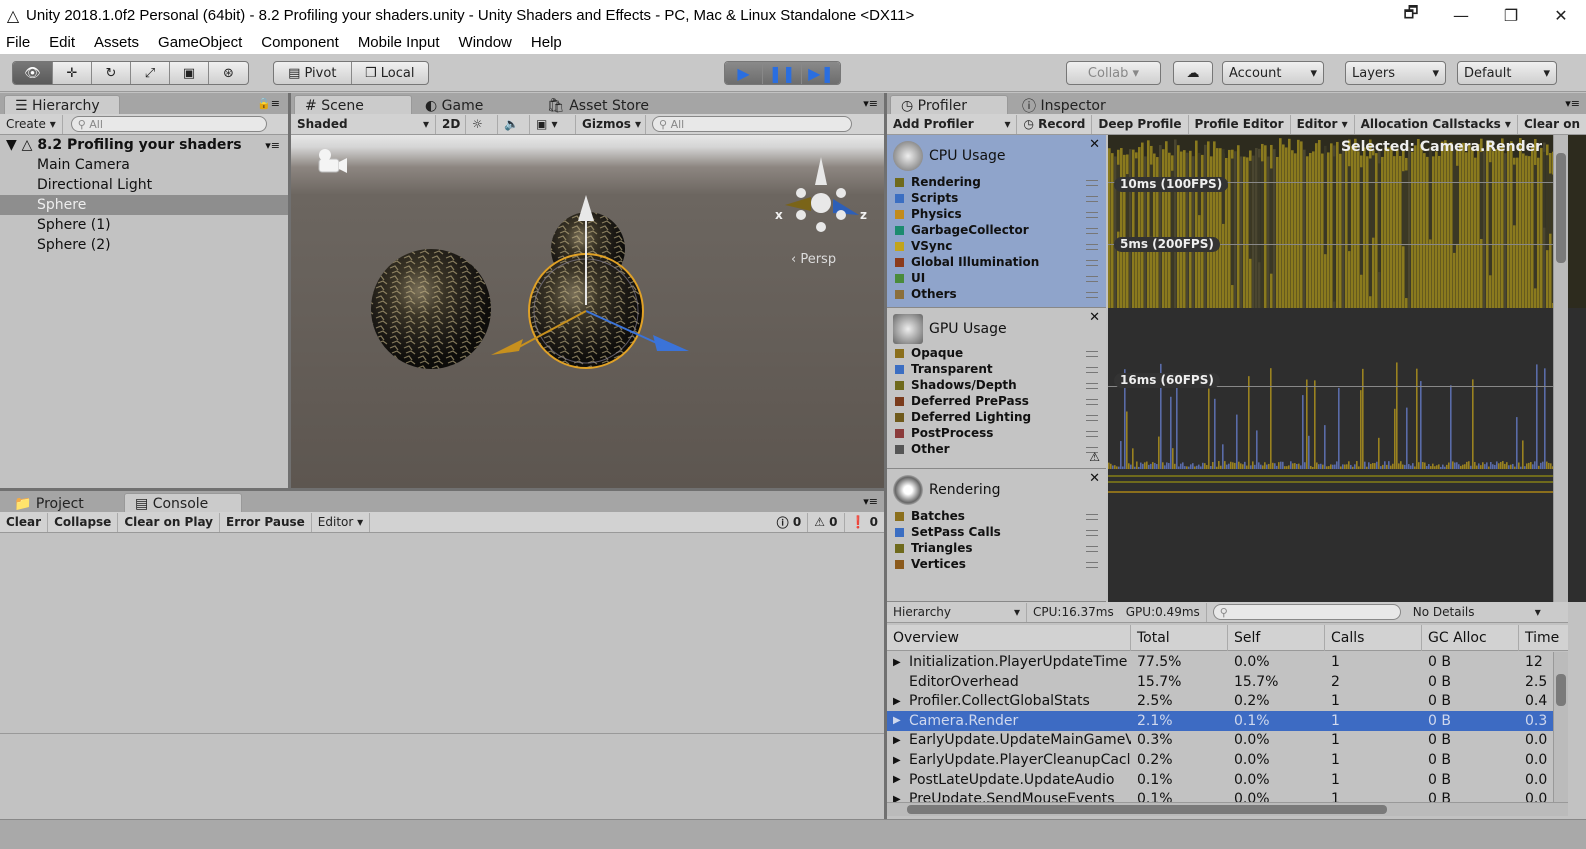 This screenshot has height=849, width=1586. What do you see at coordinates (228, 73) in the screenshot?
I see `transform-tool-icon: ⊛` at bounding box center [228, 73].